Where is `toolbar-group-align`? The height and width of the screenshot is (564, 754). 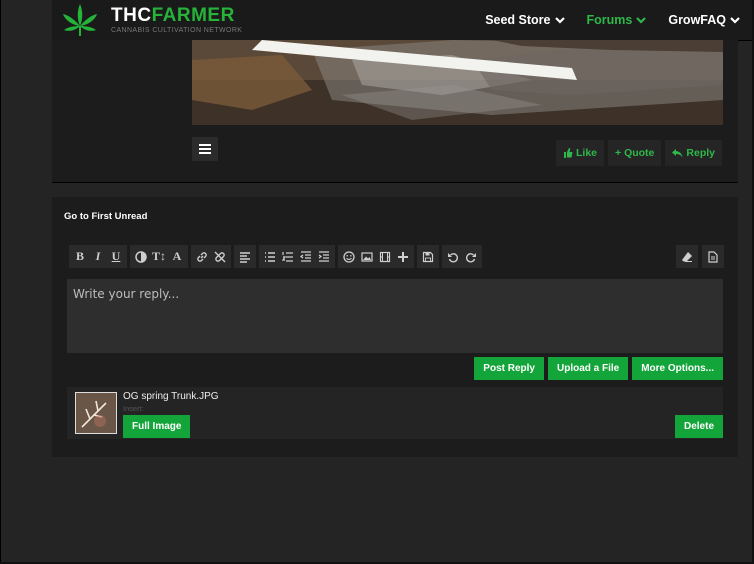
toolbar-group-align is located at coordinates (245, 256).